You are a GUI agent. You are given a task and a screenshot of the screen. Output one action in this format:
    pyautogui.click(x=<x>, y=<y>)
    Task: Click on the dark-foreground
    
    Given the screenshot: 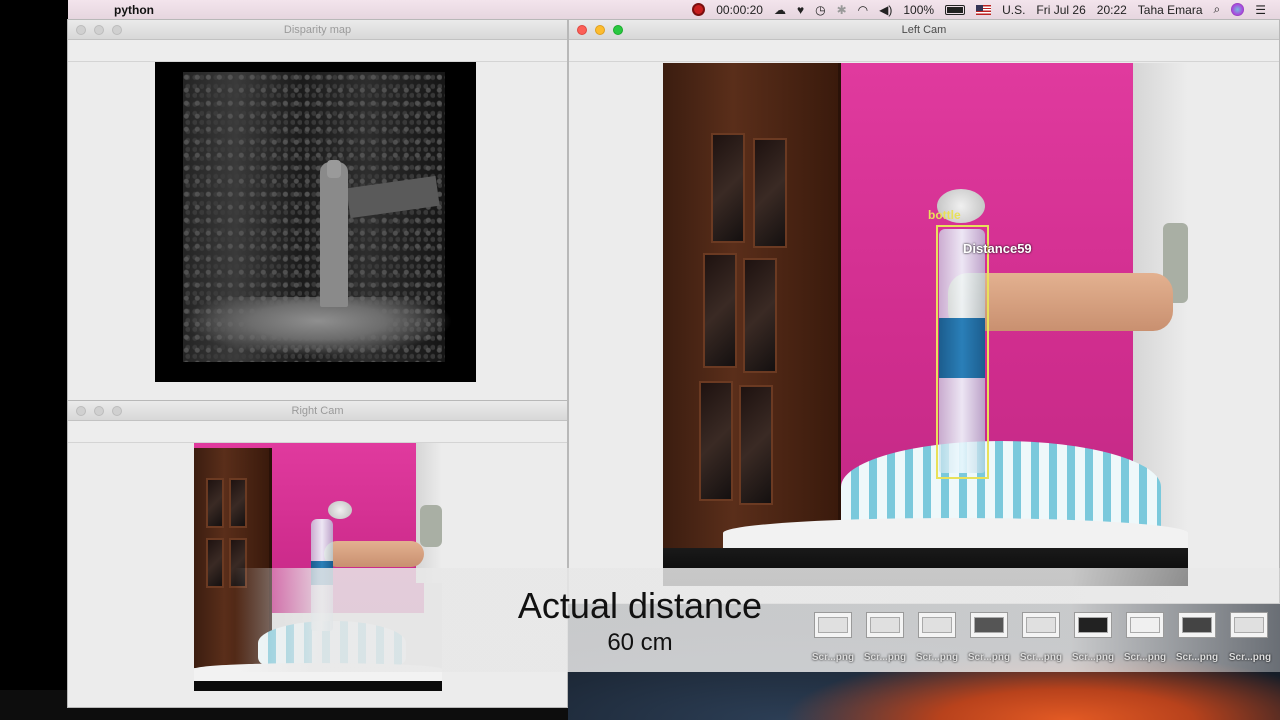 What is the action you would take?
    pyautogui.click(x=318, y=686)
    